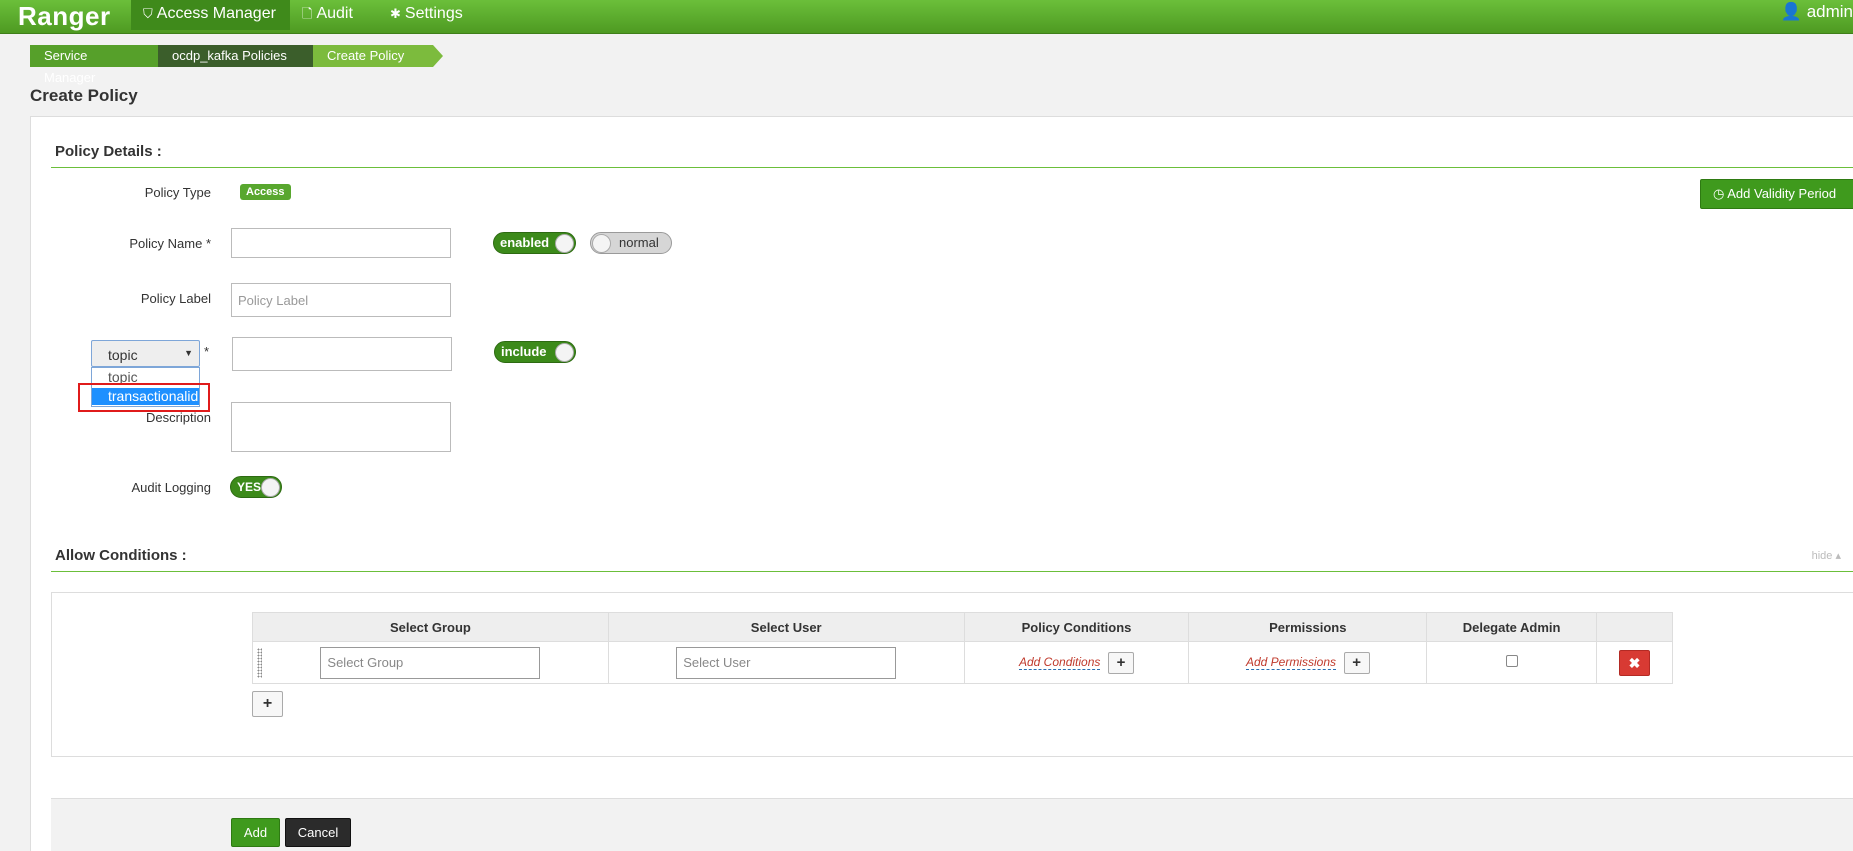  What do you see at coordinates (1791, 11) in the screenshot?
I see `user-icon: 👤` at bounding box center [1791, 11].